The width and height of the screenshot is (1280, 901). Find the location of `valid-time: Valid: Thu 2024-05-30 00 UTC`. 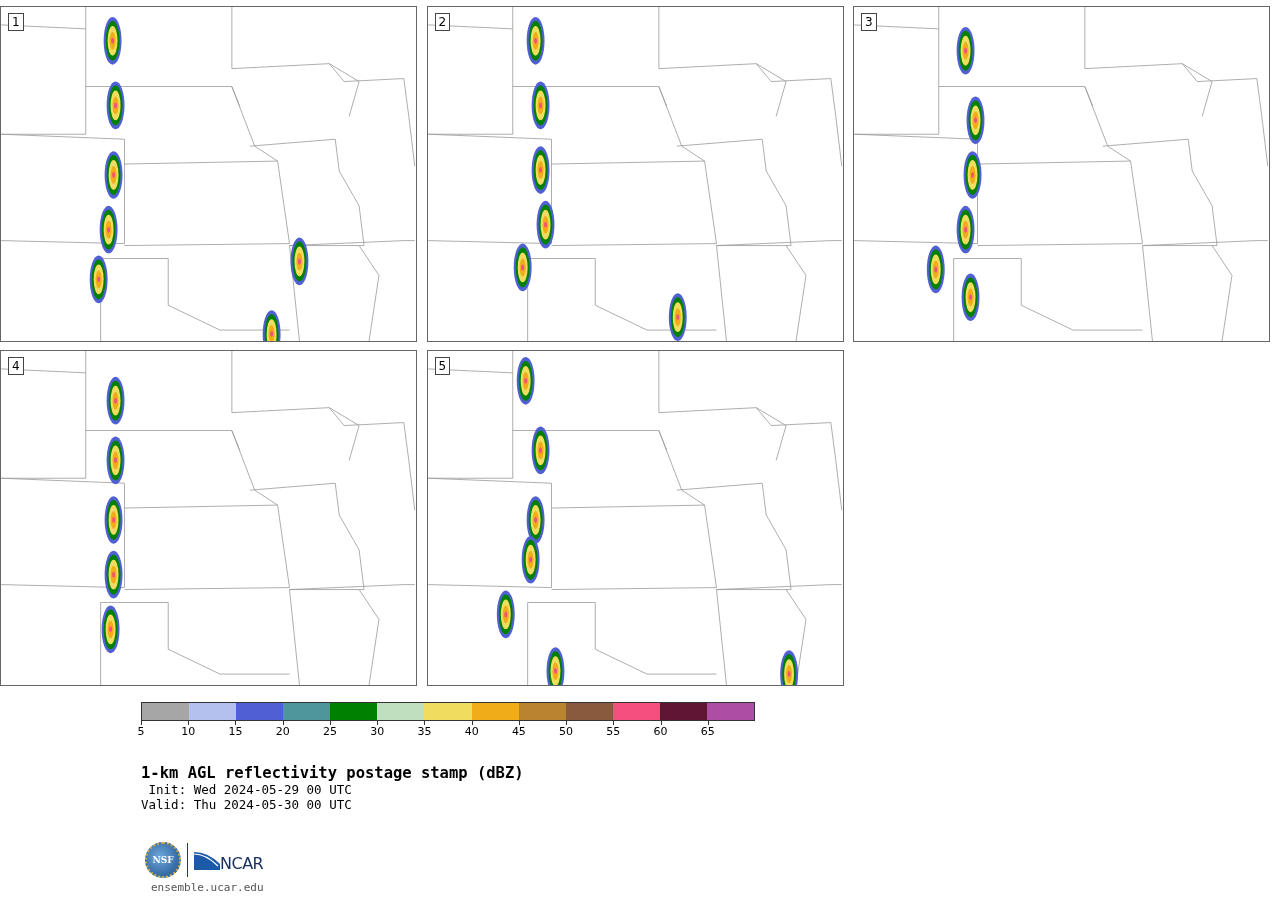

valid-time: Valid: Thu 2024-05-30 00 UTC is located at coordinates (247, 804).